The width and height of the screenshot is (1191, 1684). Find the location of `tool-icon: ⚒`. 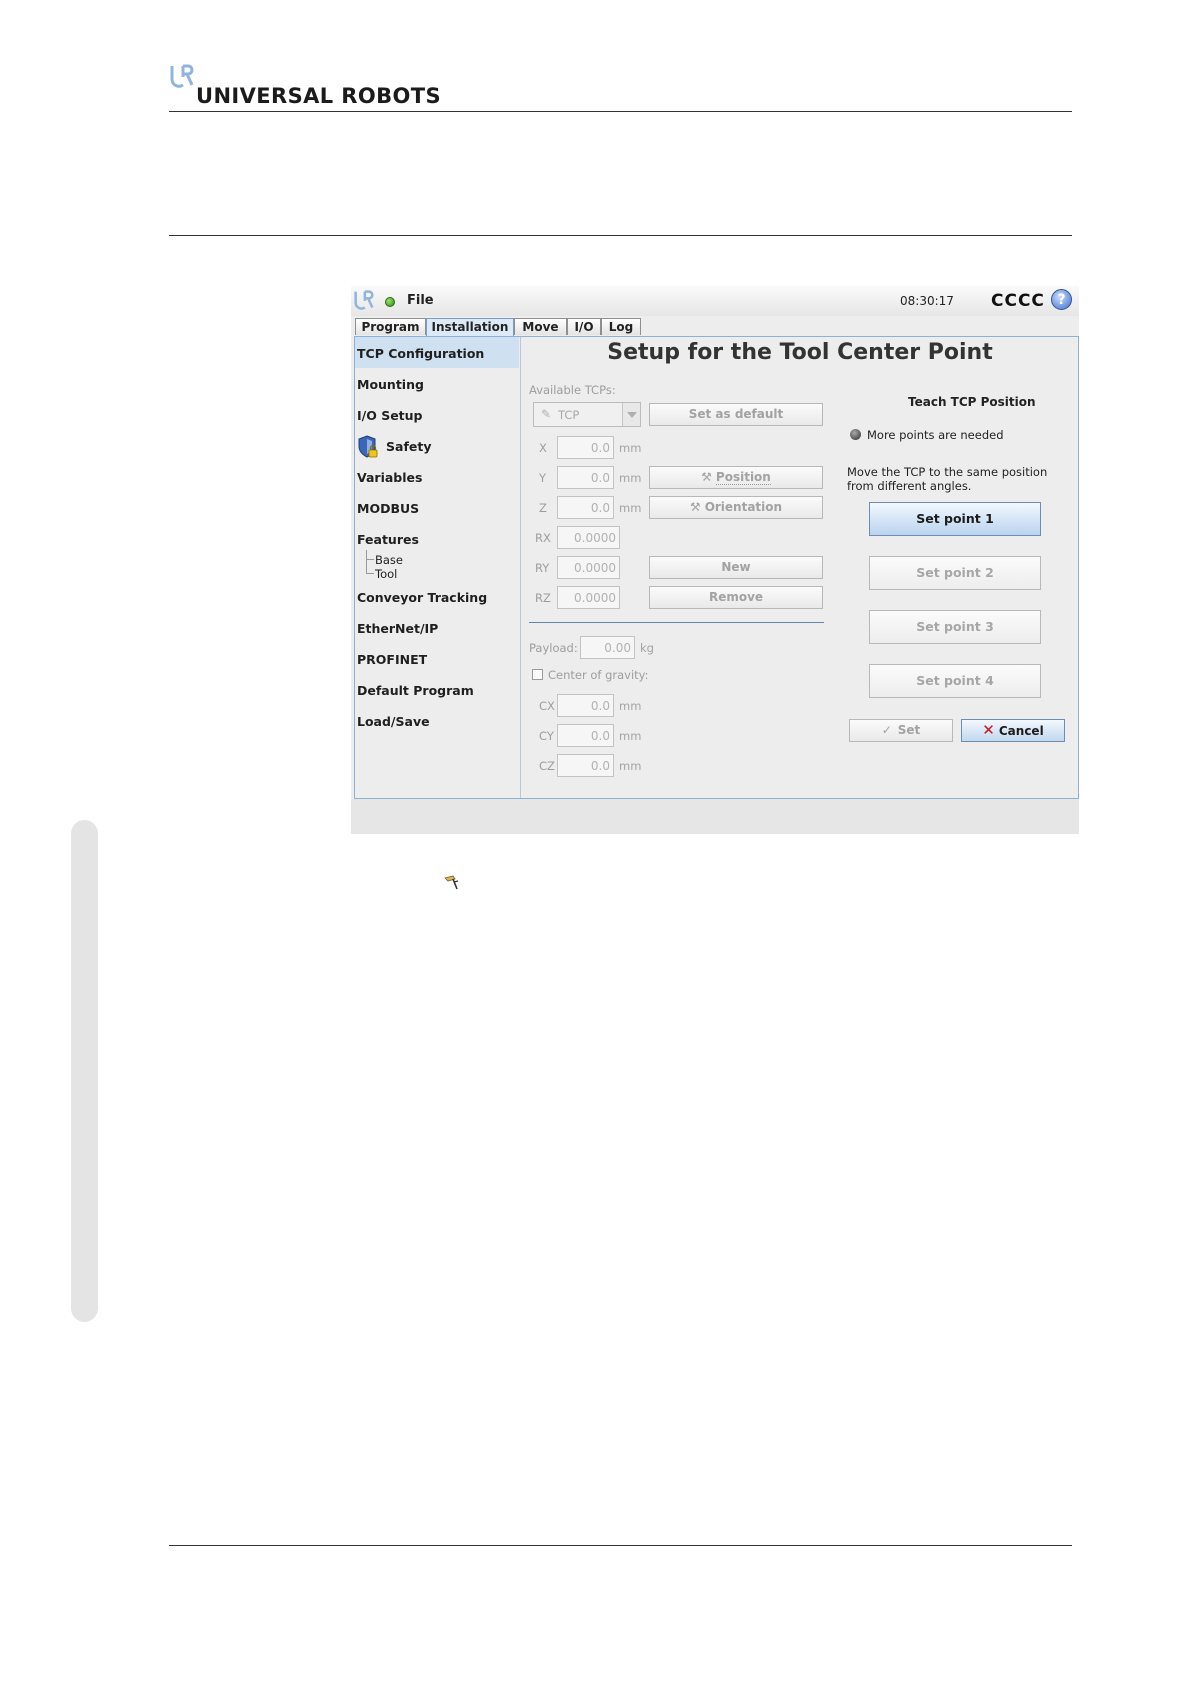

tool-icon: ⚒ is located at coordinates (695, 507).